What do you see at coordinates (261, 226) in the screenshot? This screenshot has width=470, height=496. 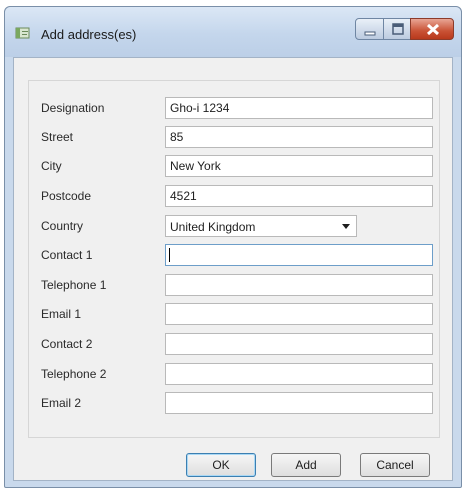 I see `country-select: United Kingdom` at bounding box center [261, 226].